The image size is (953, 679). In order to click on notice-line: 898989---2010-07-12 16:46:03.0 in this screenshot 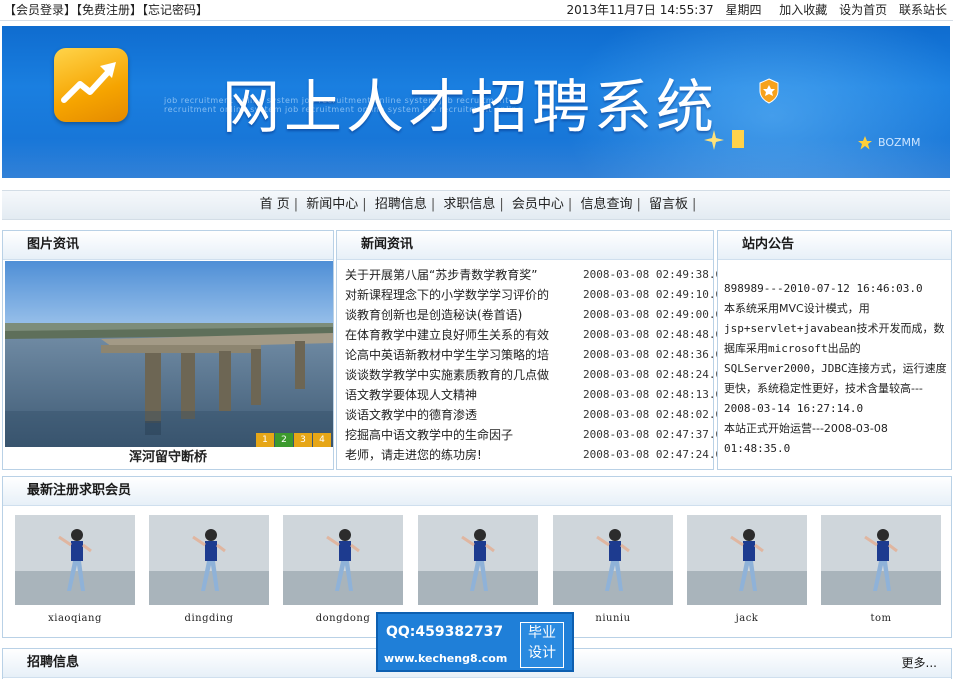, I will do `click(823, 288)`.